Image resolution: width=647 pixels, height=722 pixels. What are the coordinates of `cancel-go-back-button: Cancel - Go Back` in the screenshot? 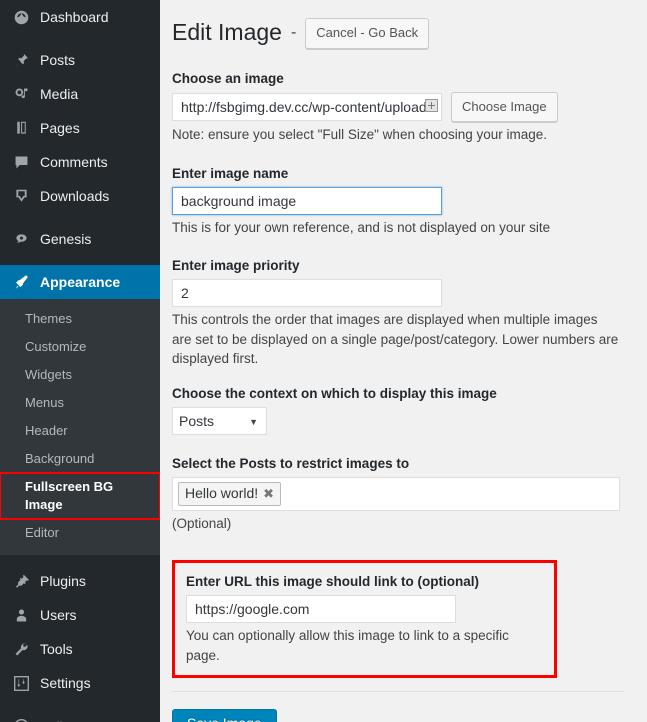 It's located at (367, 33).